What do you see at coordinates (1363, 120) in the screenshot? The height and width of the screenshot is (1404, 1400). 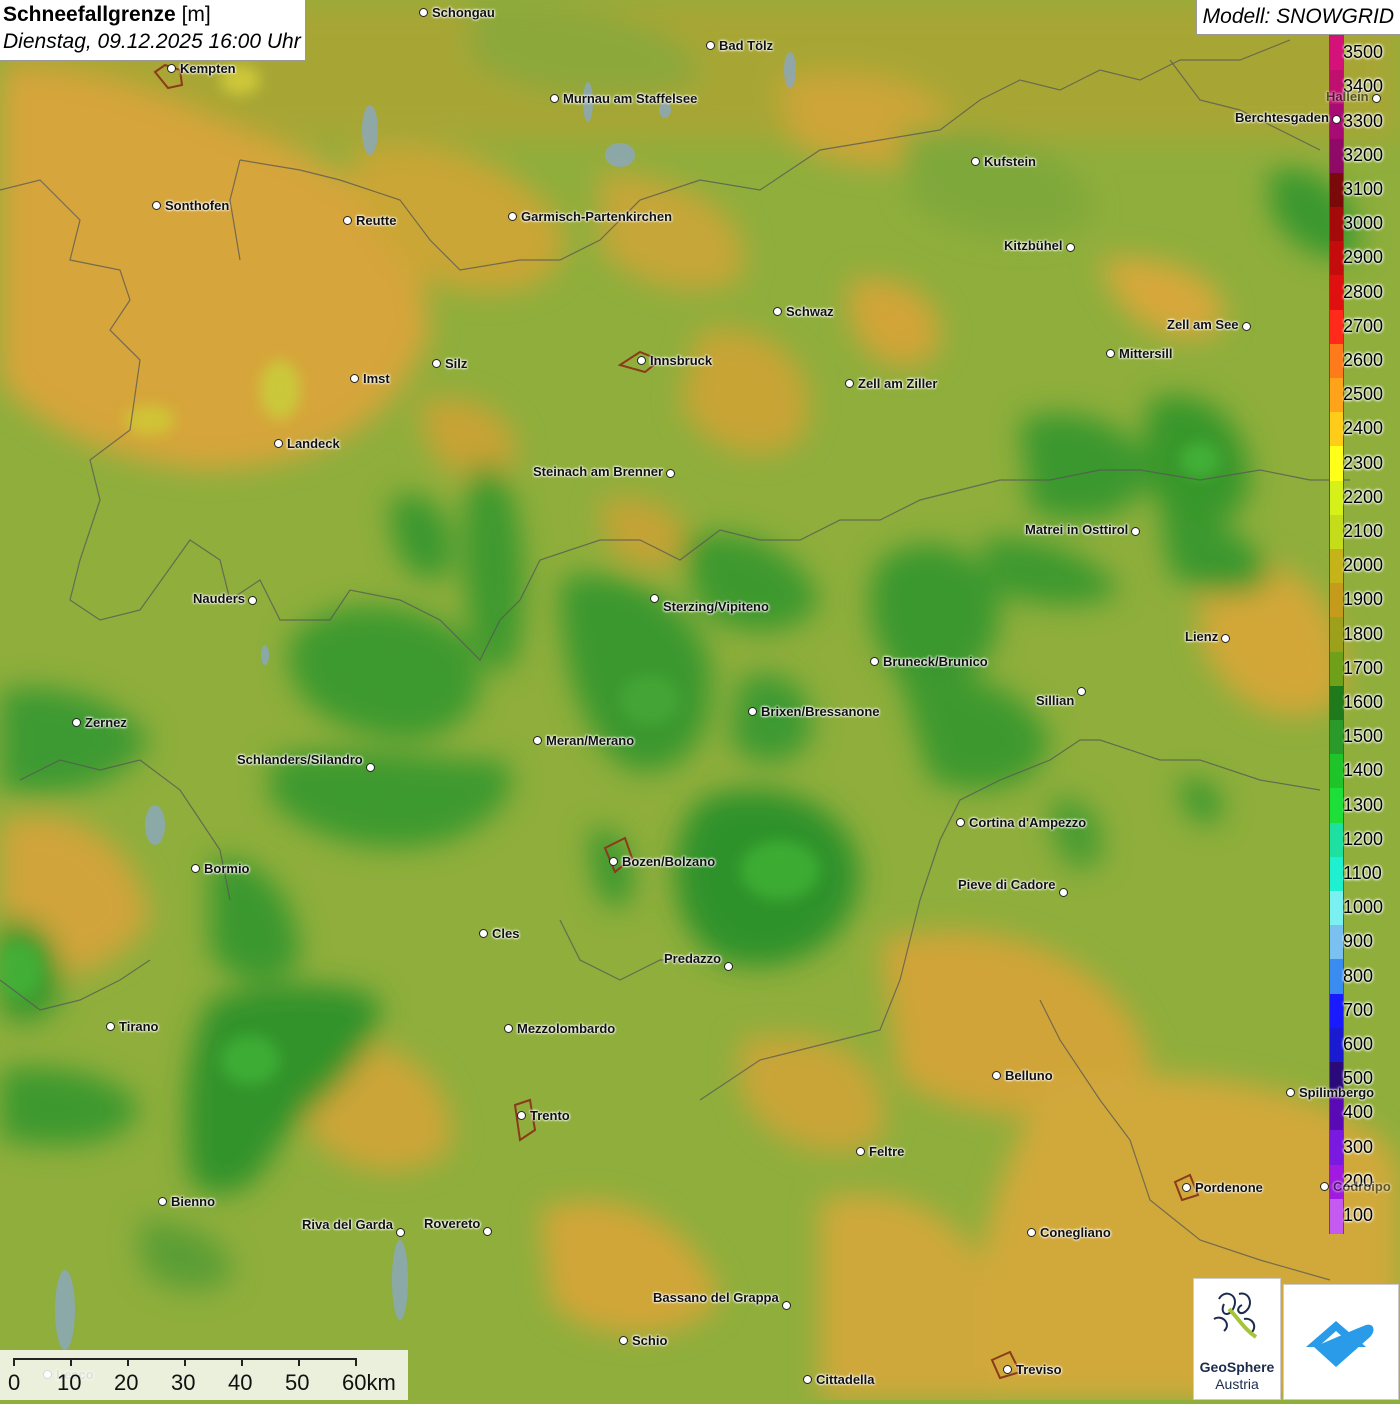 I see `legend-label: 3300` at bounding box center [1363, 120].